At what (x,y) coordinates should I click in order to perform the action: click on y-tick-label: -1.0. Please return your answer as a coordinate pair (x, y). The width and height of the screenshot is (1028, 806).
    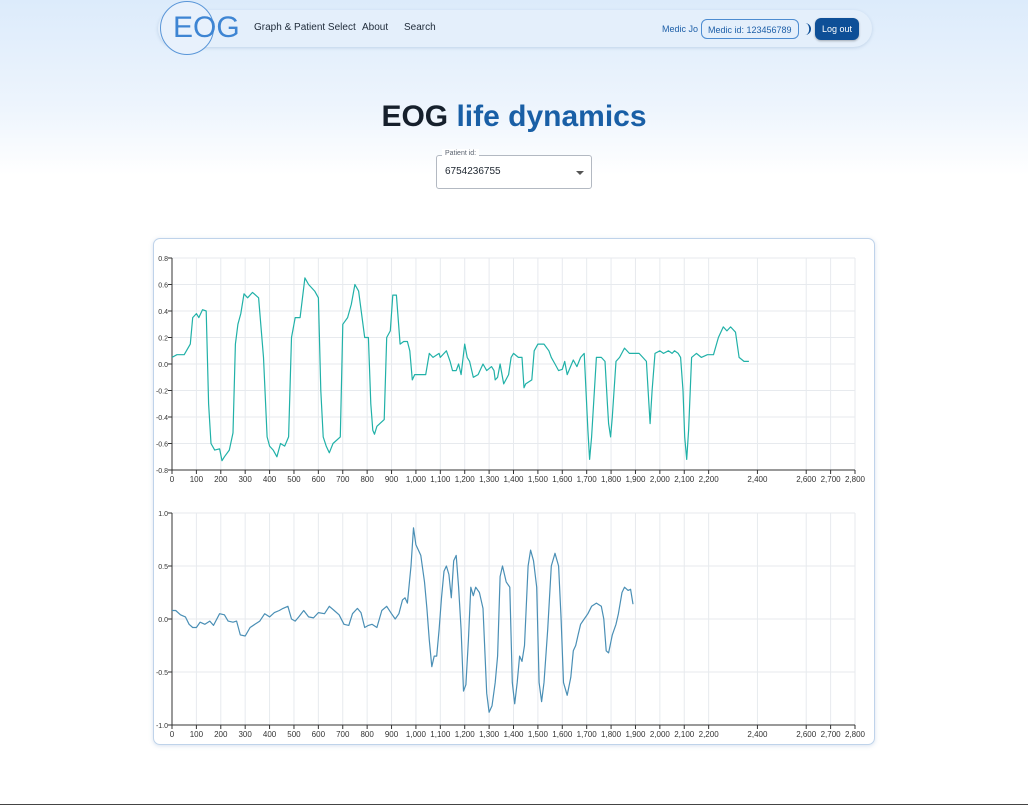
    Looking at the image, I should click on (162, 726).